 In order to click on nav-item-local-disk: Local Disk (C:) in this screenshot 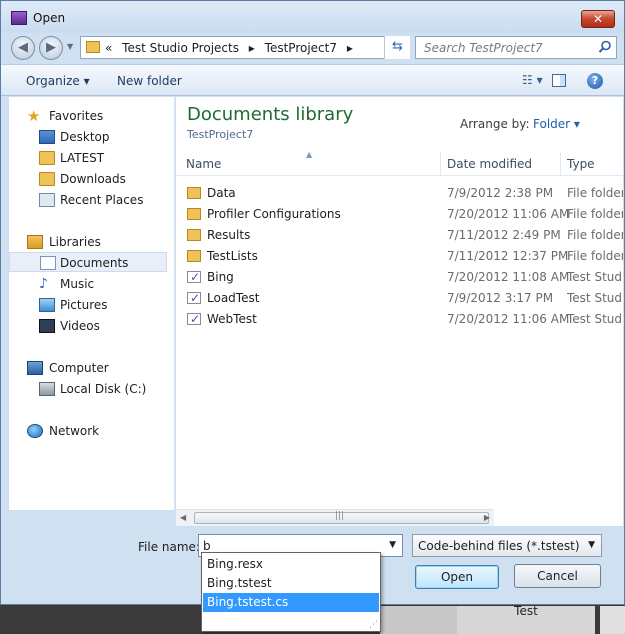, I will do `click(88, 389)`.